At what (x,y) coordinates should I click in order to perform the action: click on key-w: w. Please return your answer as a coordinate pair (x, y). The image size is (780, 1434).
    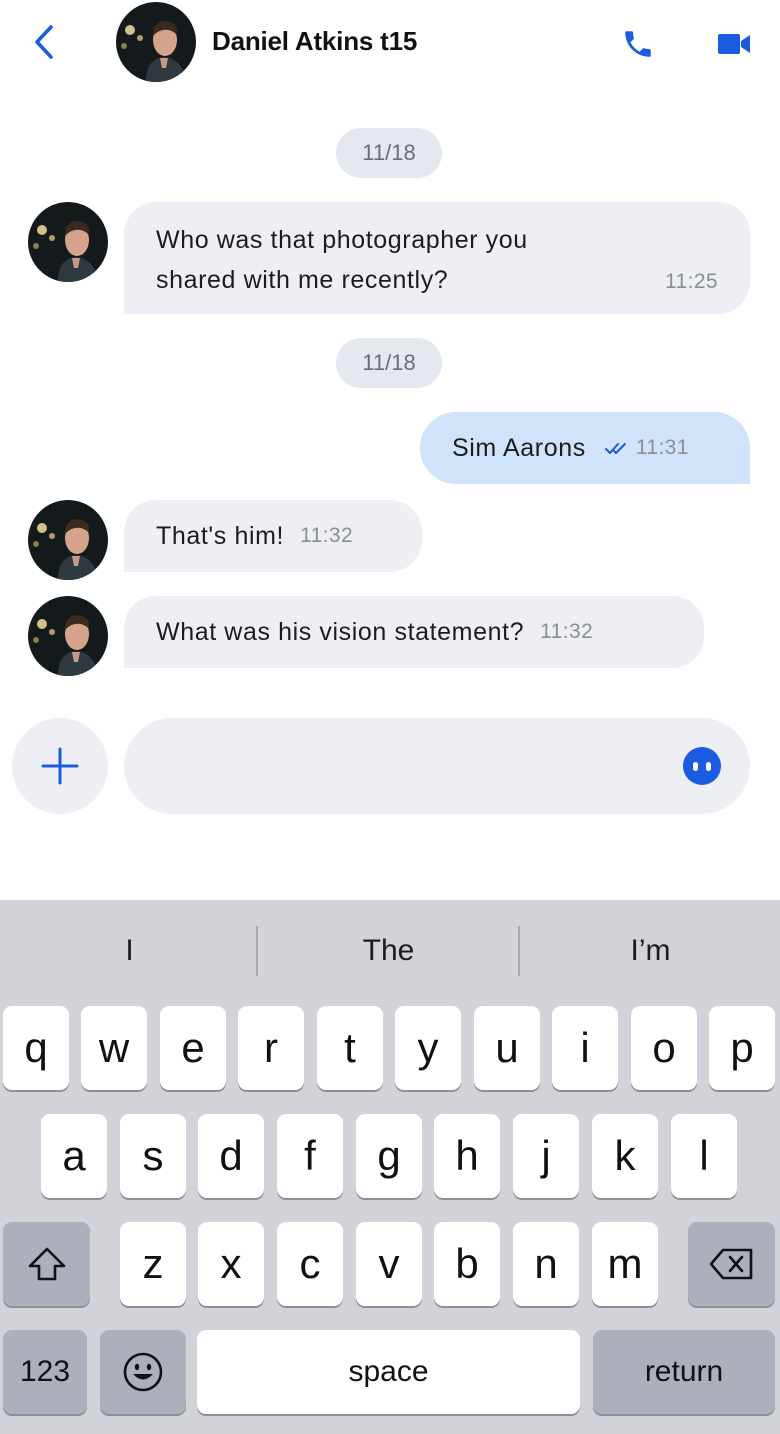
    Looking at the image, I should click on (114, 1048).